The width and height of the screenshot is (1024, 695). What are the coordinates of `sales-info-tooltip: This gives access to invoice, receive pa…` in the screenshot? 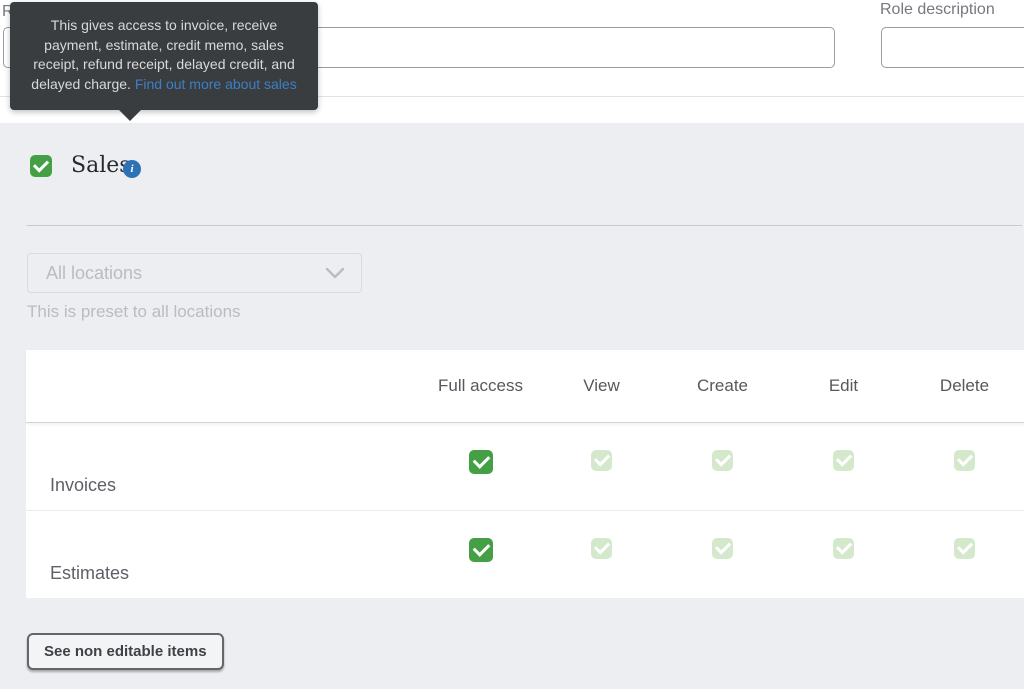 It's located at (164, 61).